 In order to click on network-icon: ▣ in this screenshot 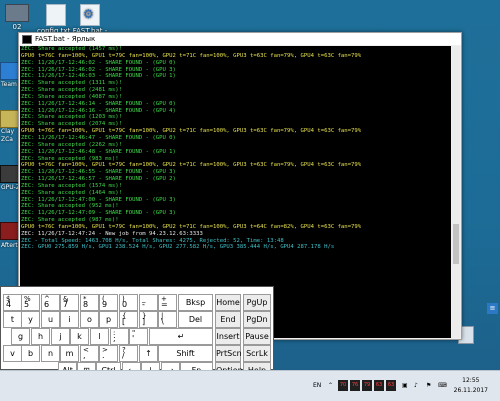, I will do `click(405, 385)`.